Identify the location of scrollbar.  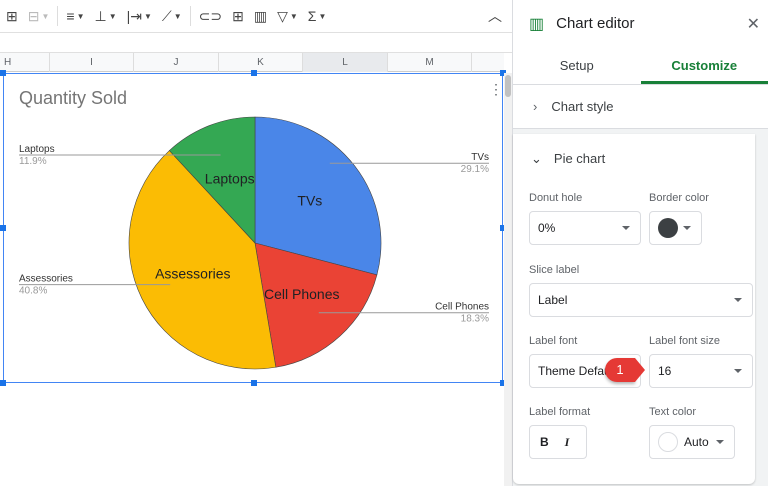
(508, 279).